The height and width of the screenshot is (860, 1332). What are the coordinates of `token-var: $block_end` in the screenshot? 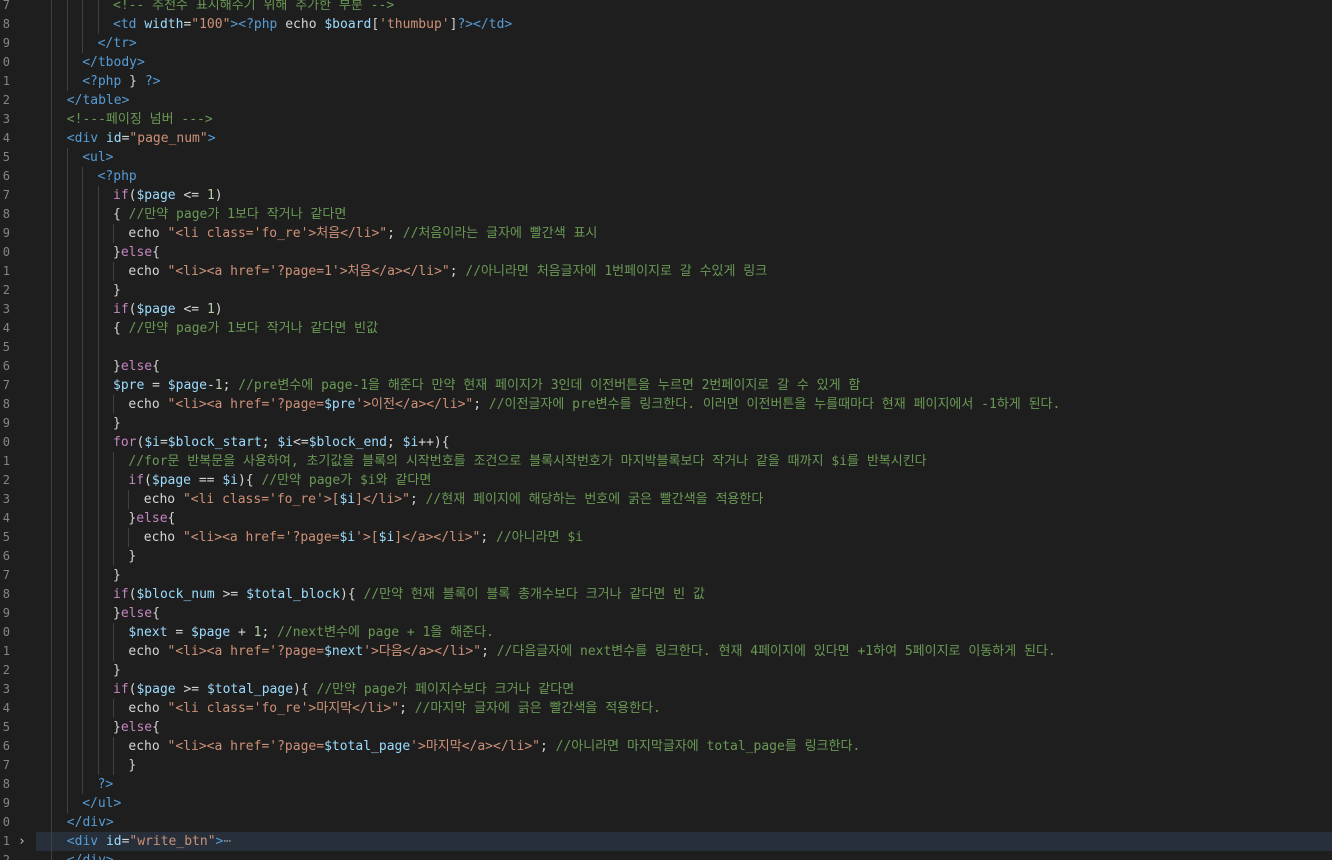 It's located at (347, 442).